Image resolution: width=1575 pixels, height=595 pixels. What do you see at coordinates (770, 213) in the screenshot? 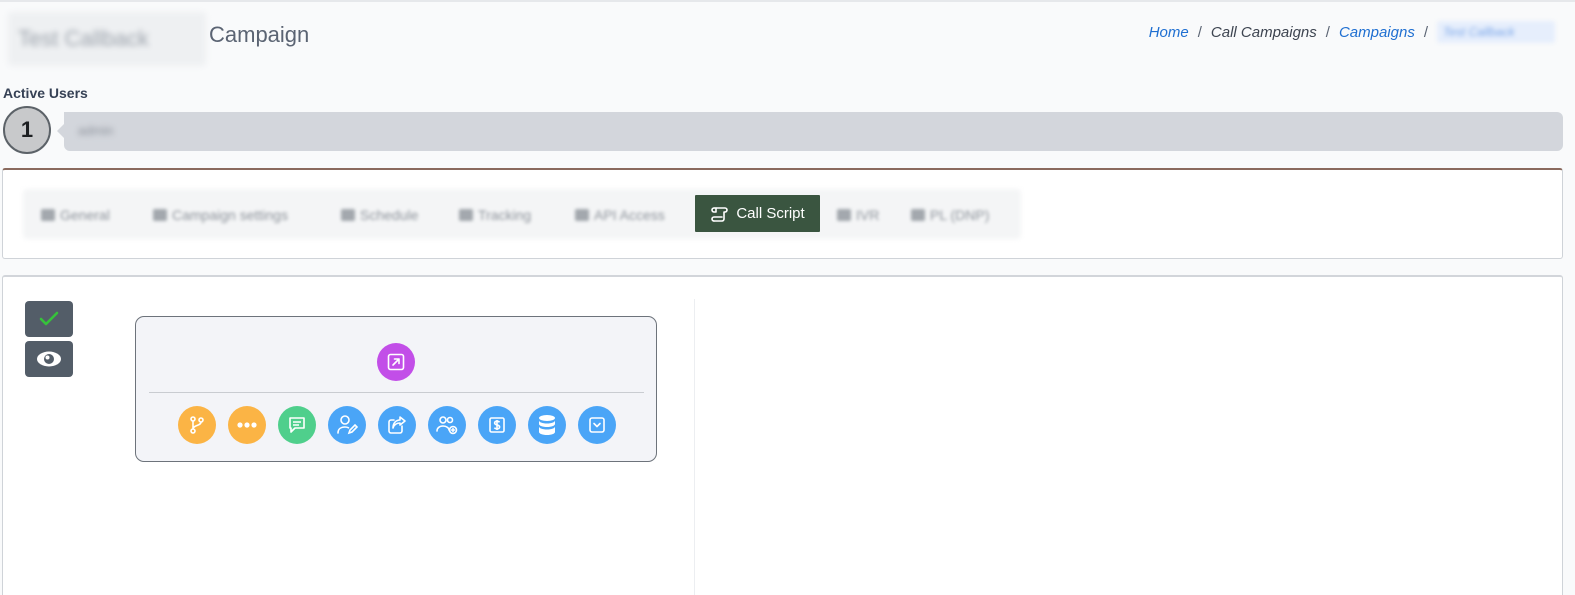
I see `tab-label: Call Script` at bounding box center [770, 213].